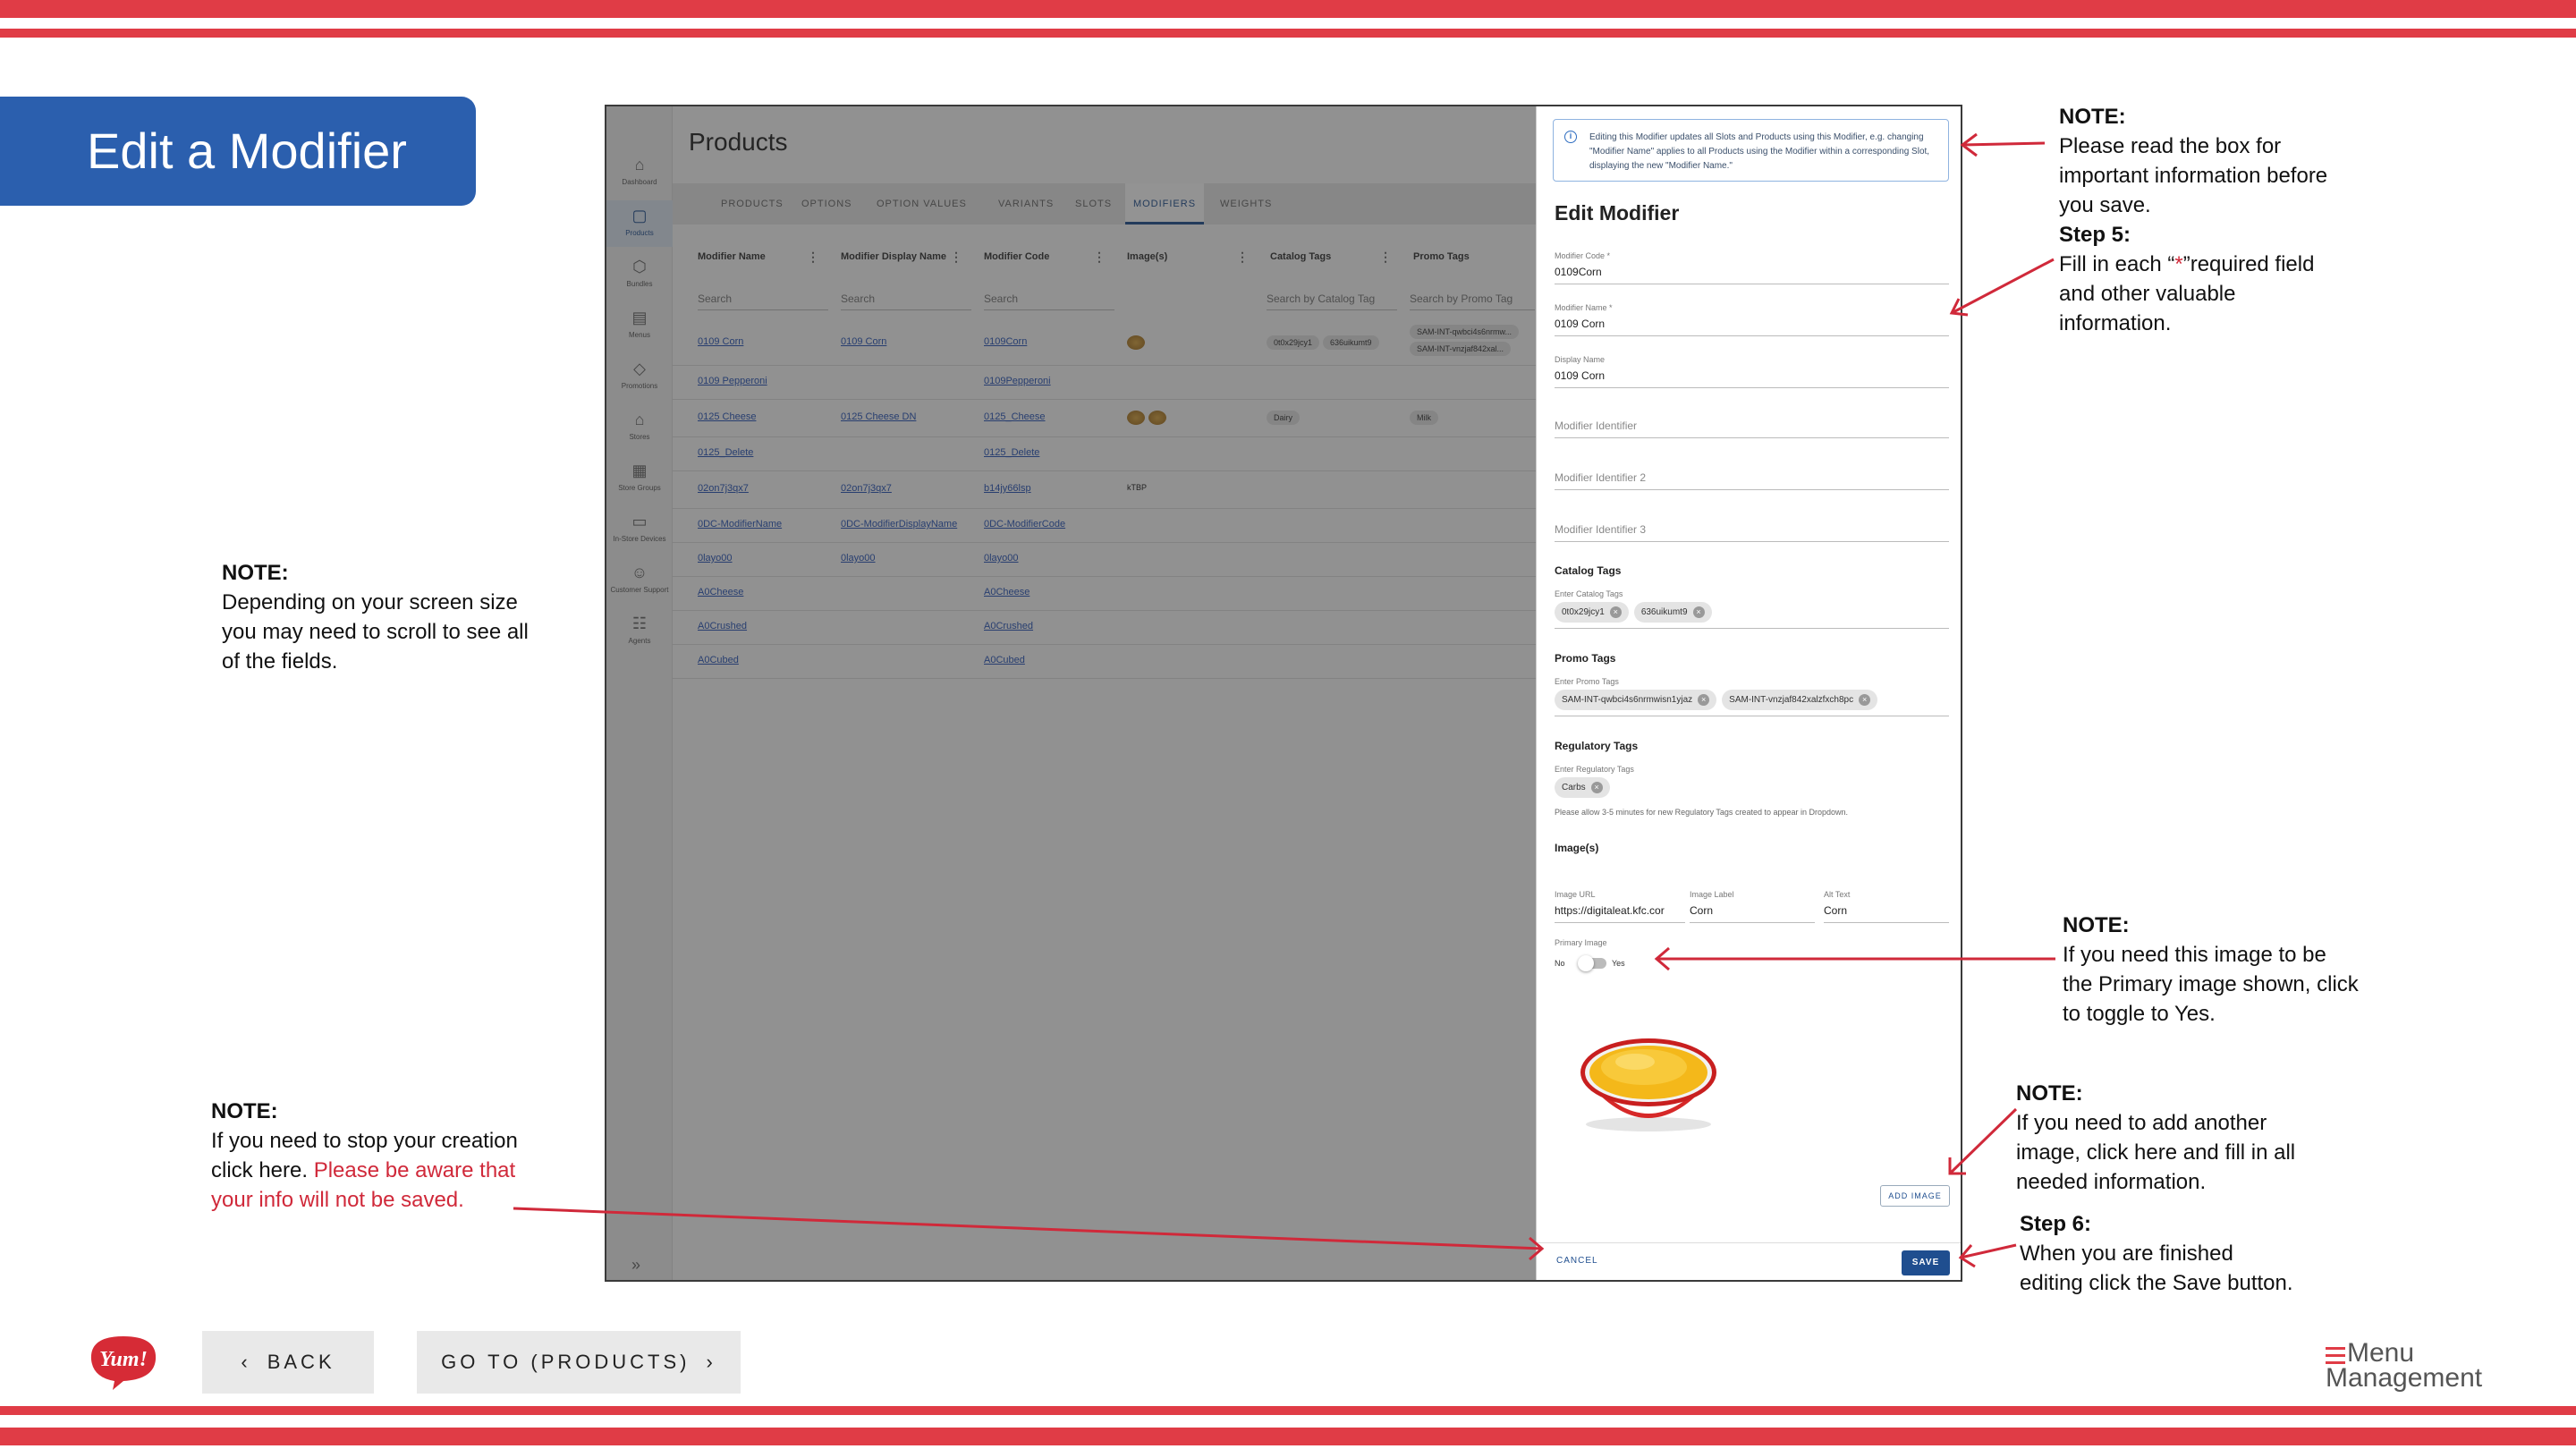  Describe the element at coordinates (1752, 428) in the screenshot. I see `modifier-identifier-field: Modifier Identifier` at that location.